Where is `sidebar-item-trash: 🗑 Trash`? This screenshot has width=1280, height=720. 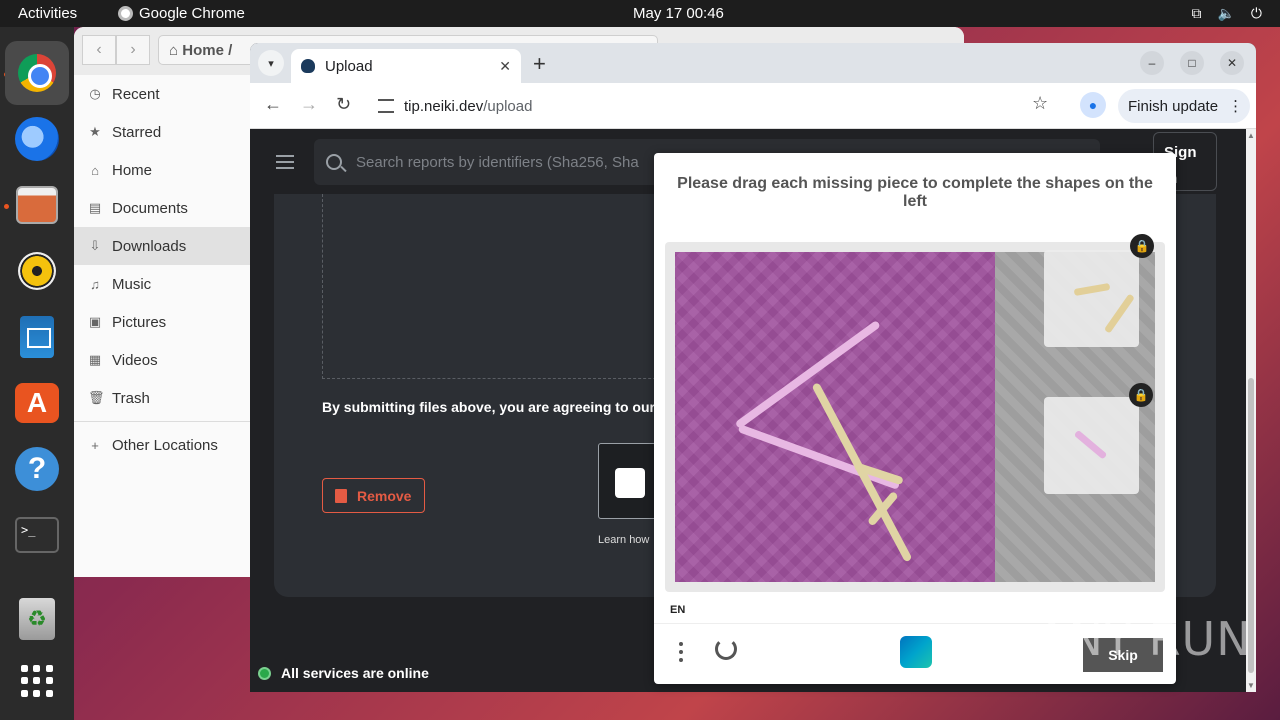
sidebar-item-trash: 🗑 Trash is located at coordinates (162, 398).